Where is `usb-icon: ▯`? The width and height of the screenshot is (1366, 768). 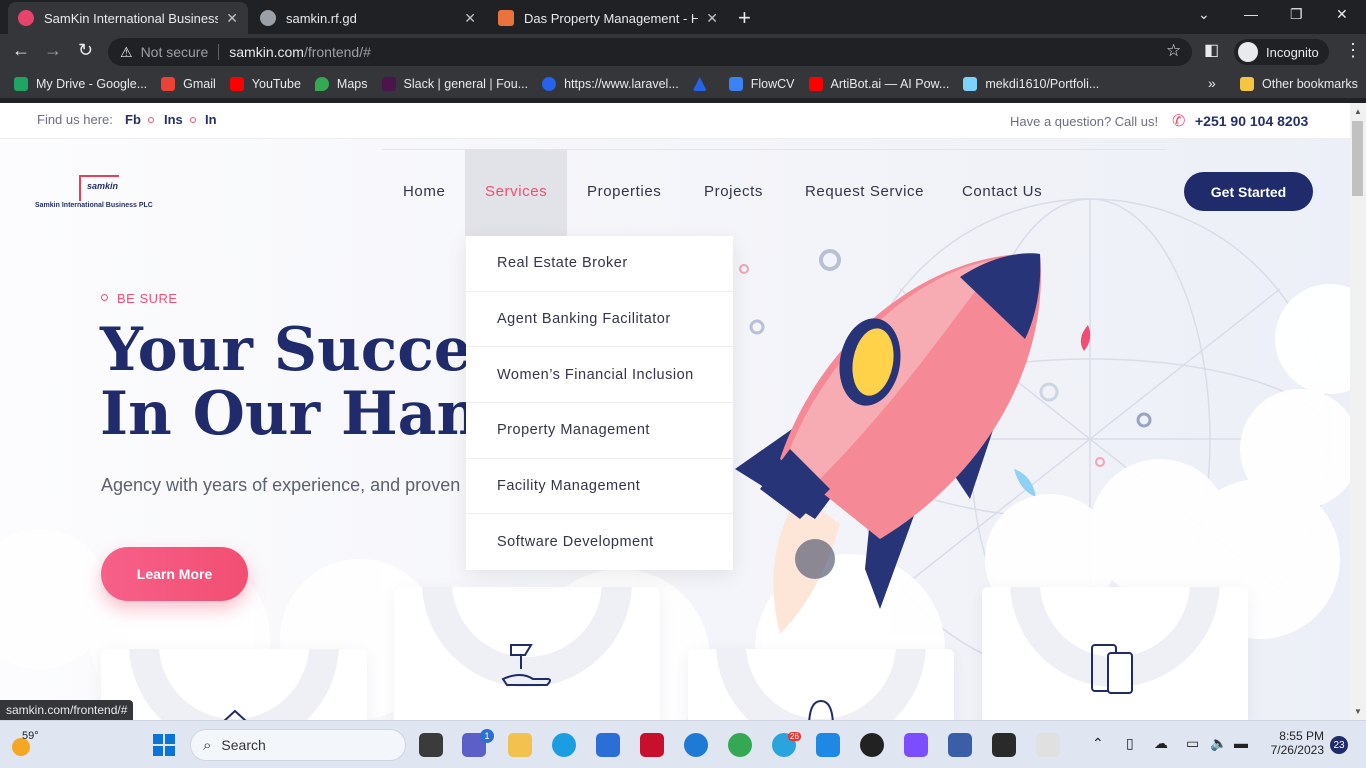
usb-icon: ▯ is located at coordinates (1130, 743).